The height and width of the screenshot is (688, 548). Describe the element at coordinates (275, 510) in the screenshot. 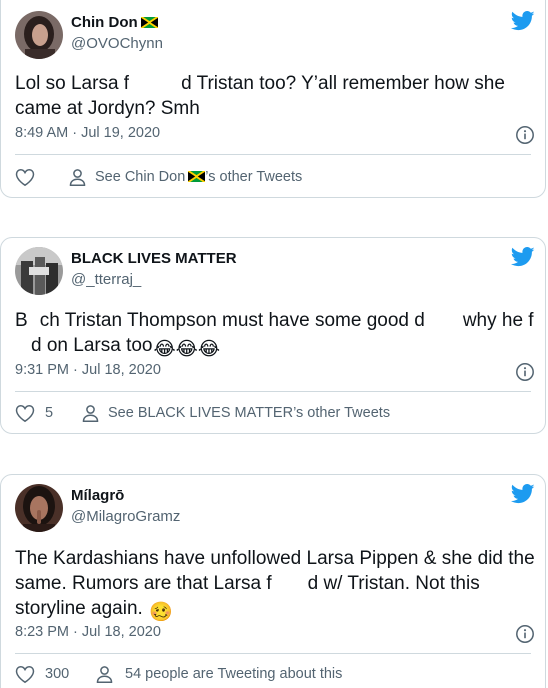

I see `tweet-header: Mílagrō @MilagroGramz` at that location.